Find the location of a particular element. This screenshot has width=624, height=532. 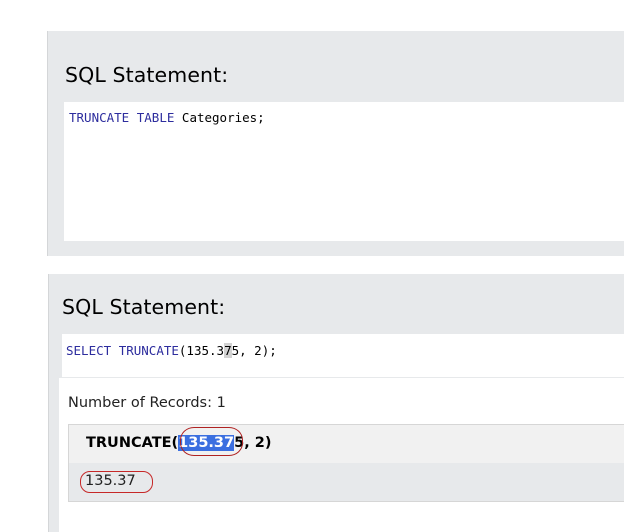

sql-function-truncate: TRUNCATE is located at coordinates (148, 350).